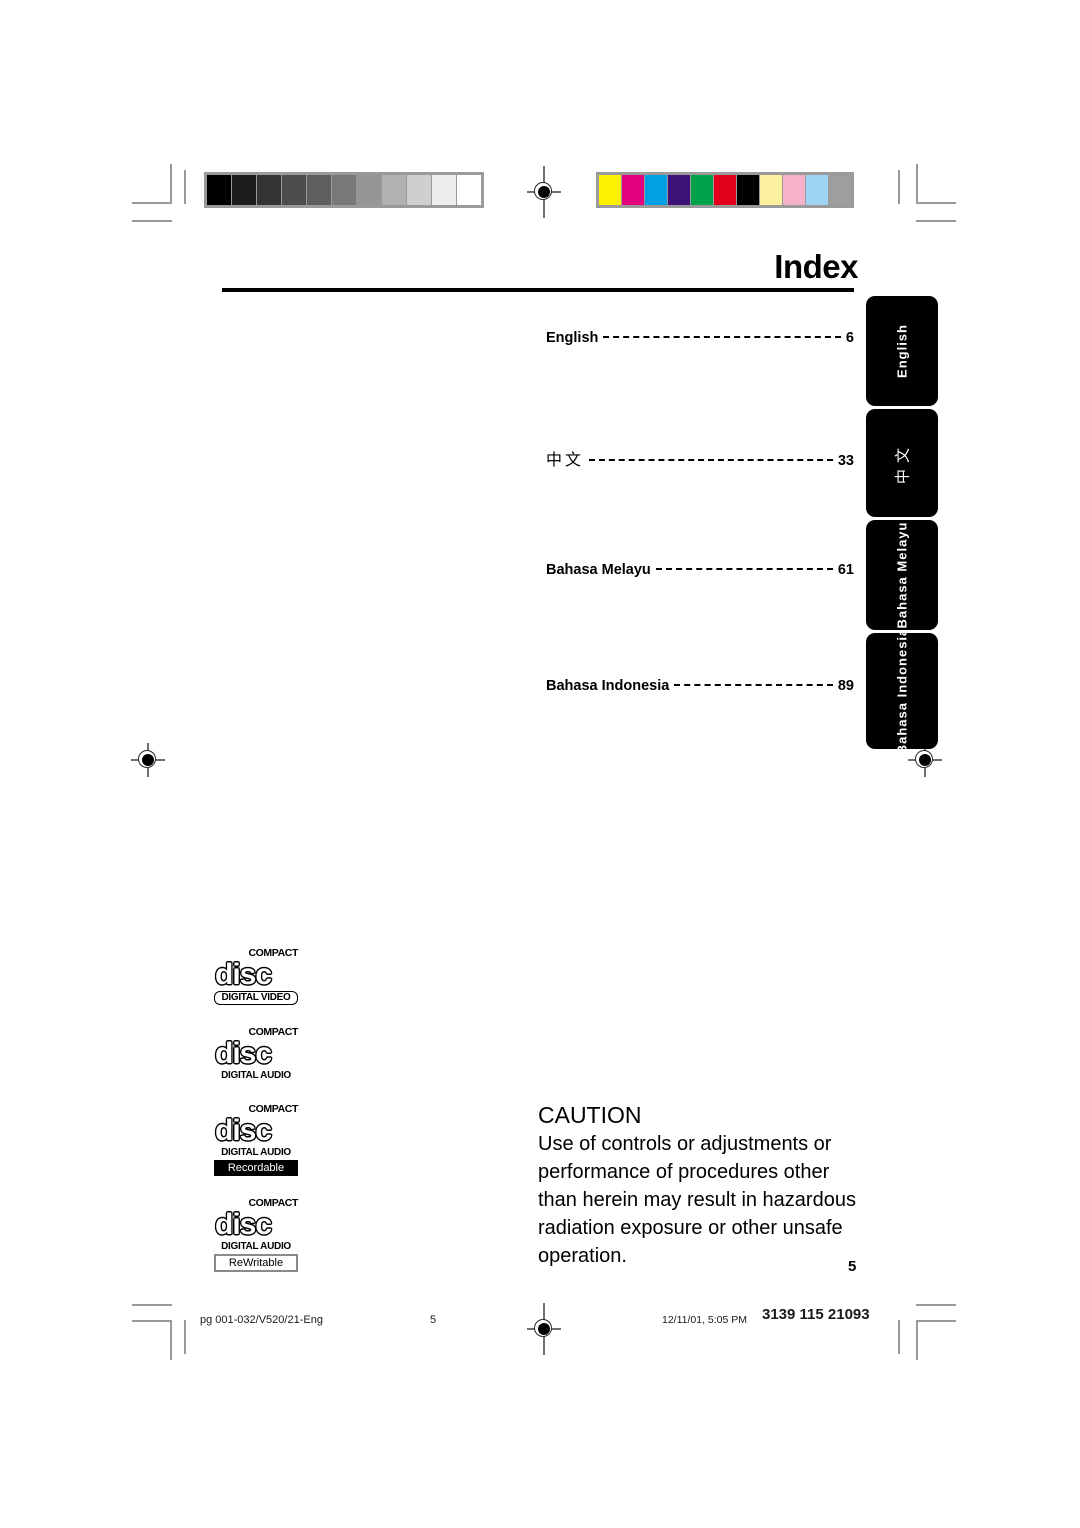 This screenshot has height=1528, width=1080. What do you see at coordinates (936, 221) in the screenshot?
I see `crop-mark-top-right-bleed` at bounding box center [936, 221].